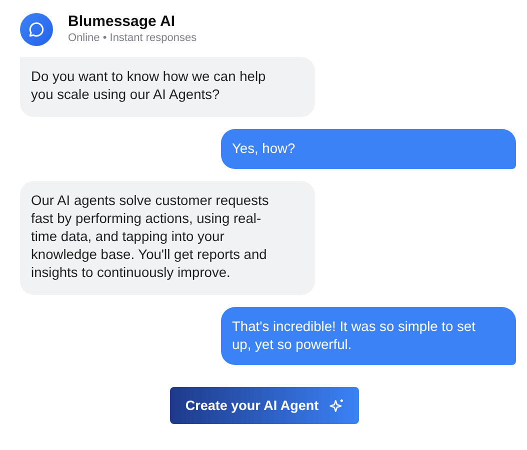 This screenshot has height=450, width=527. I want to click on status-text: Online • Instant responses, so click(132, 38).